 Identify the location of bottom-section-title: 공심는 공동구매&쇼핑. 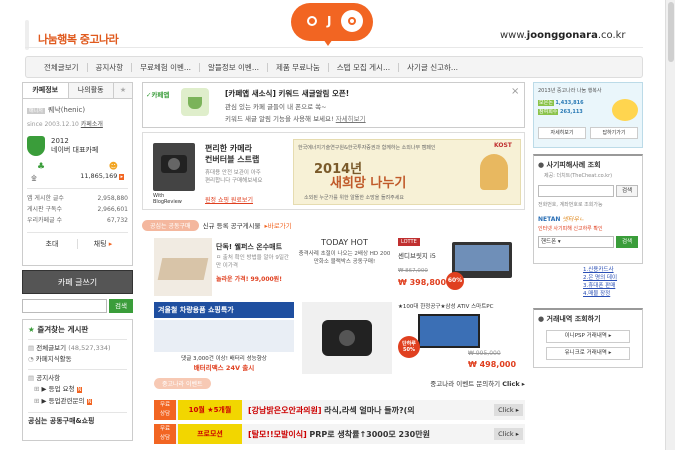
(77, 419).